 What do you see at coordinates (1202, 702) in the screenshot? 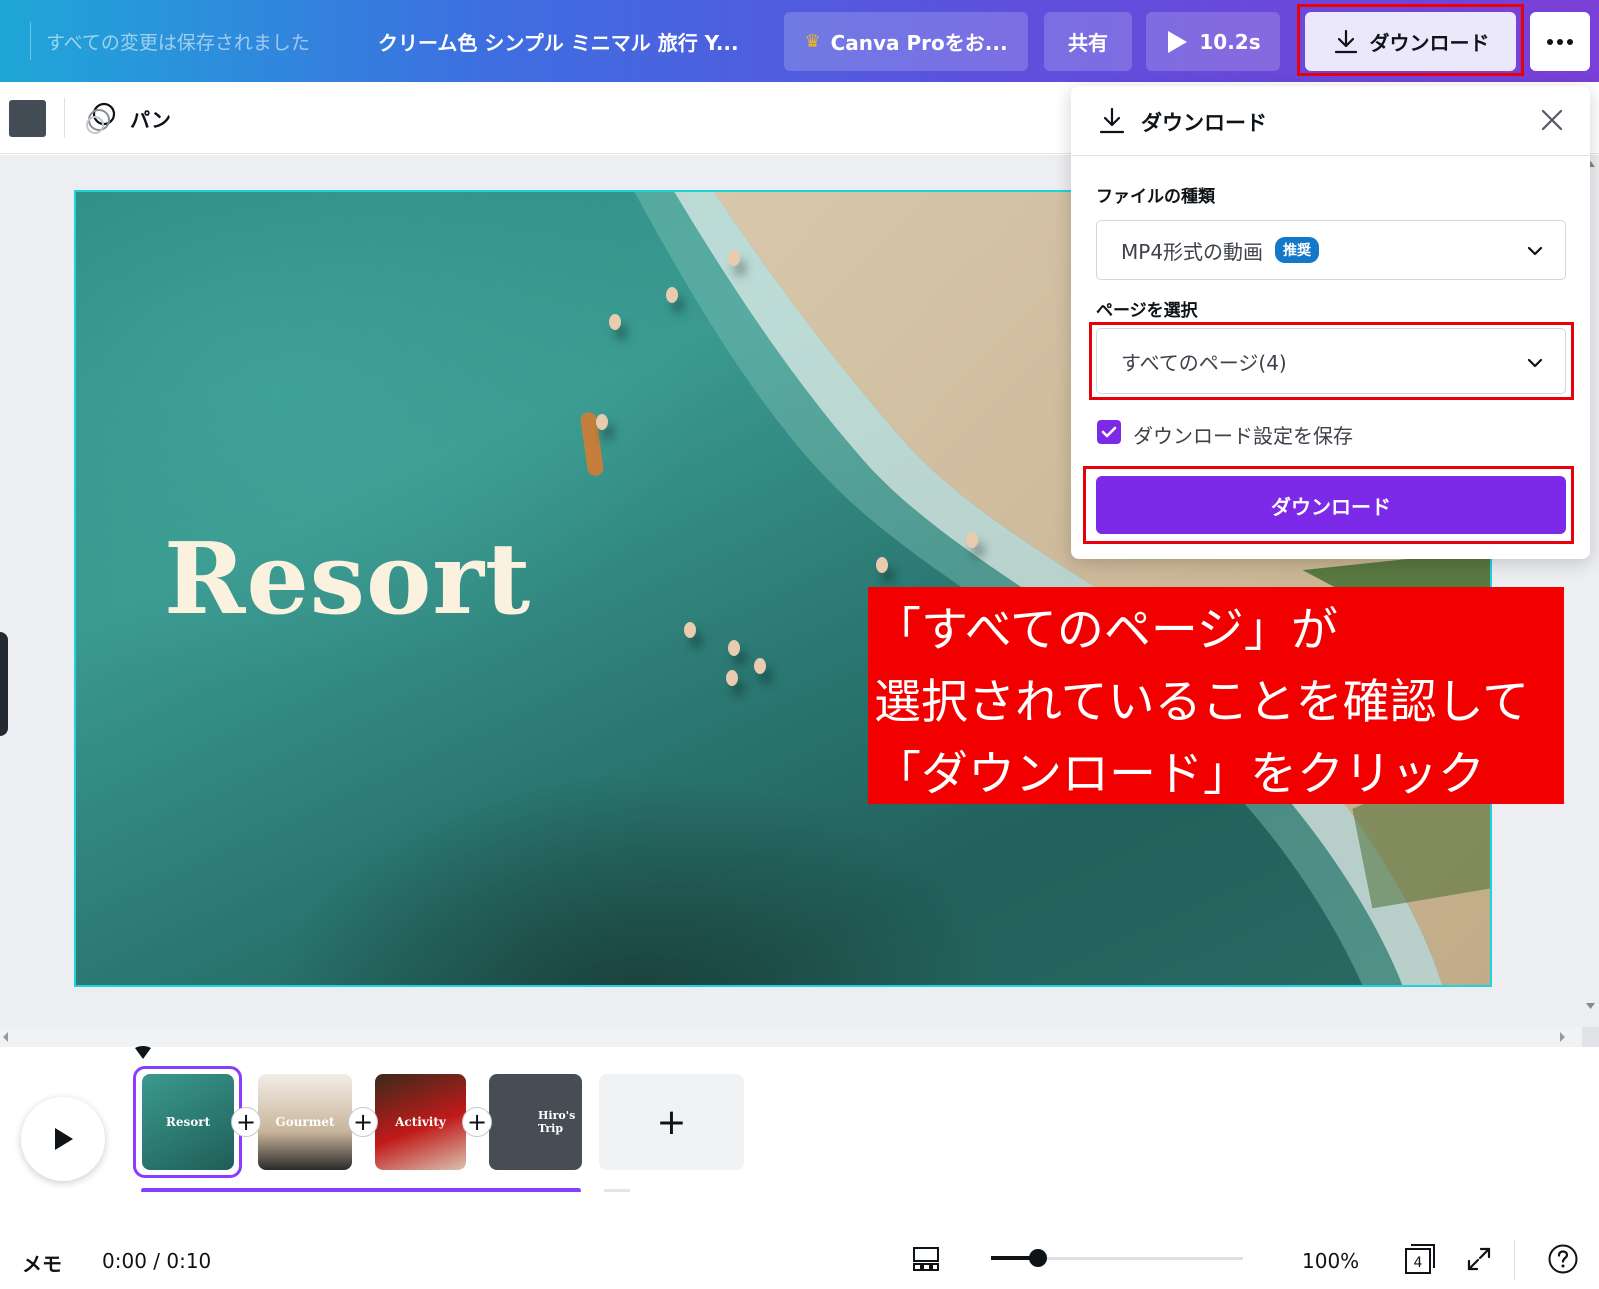
I see `callout-line: 選択されていることを確認して` at bounding box center [1202, 702].